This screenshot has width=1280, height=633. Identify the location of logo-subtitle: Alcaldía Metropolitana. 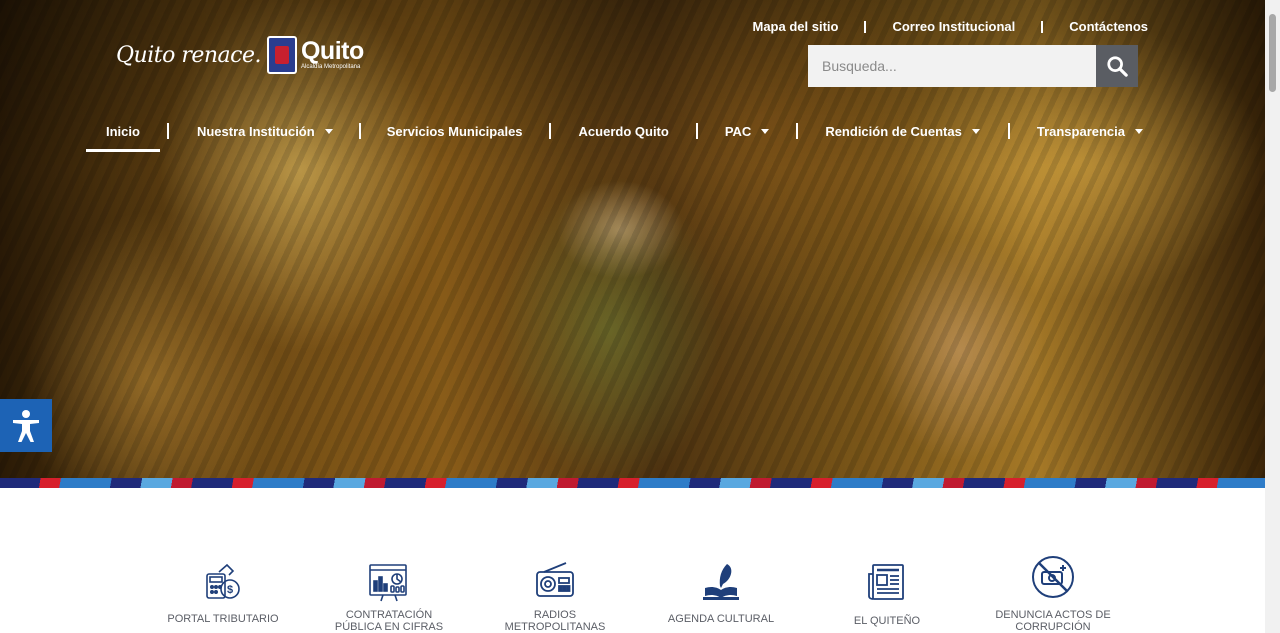
(330, 67).